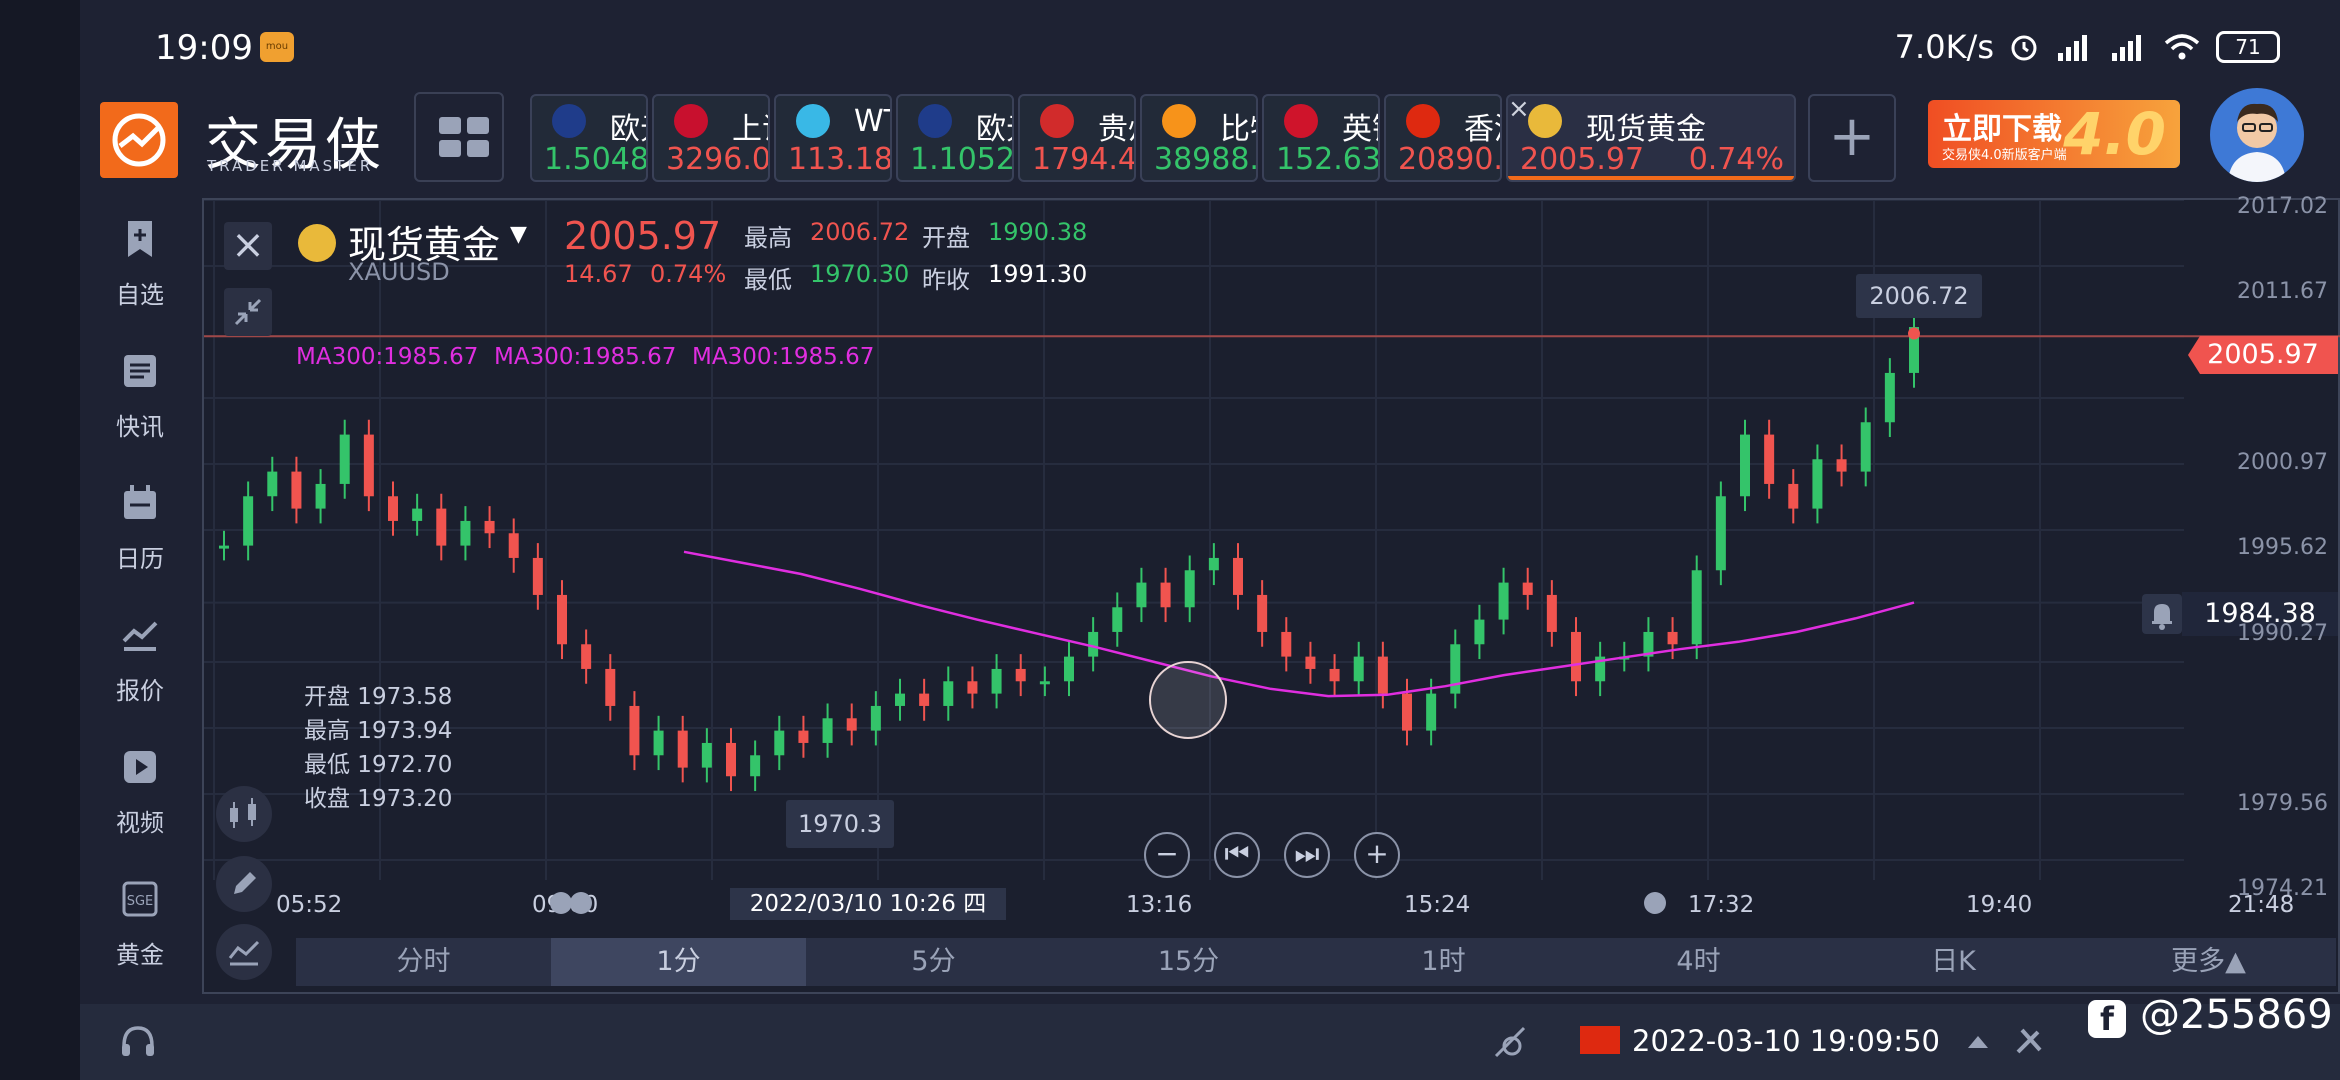  What do you see at coordinates (387, 357) in the screenshot?
I see `ma-label: MA300:1985.67` at bounding box center [387, 357].